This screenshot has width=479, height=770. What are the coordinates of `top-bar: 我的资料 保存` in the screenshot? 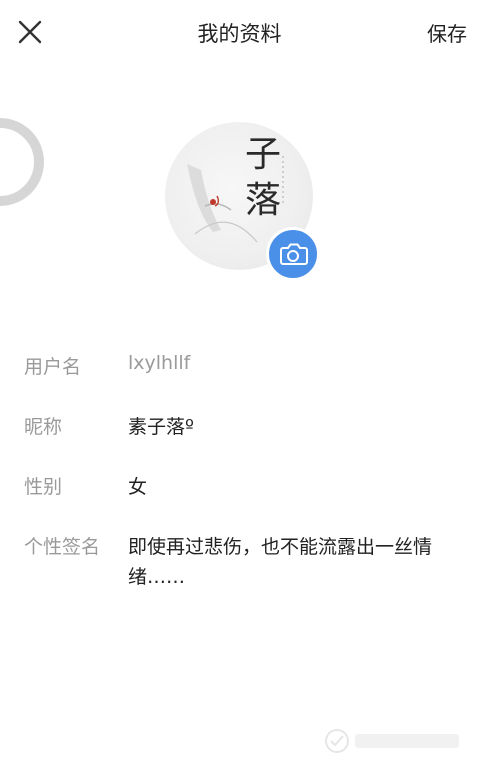 It's located at (239, 32).